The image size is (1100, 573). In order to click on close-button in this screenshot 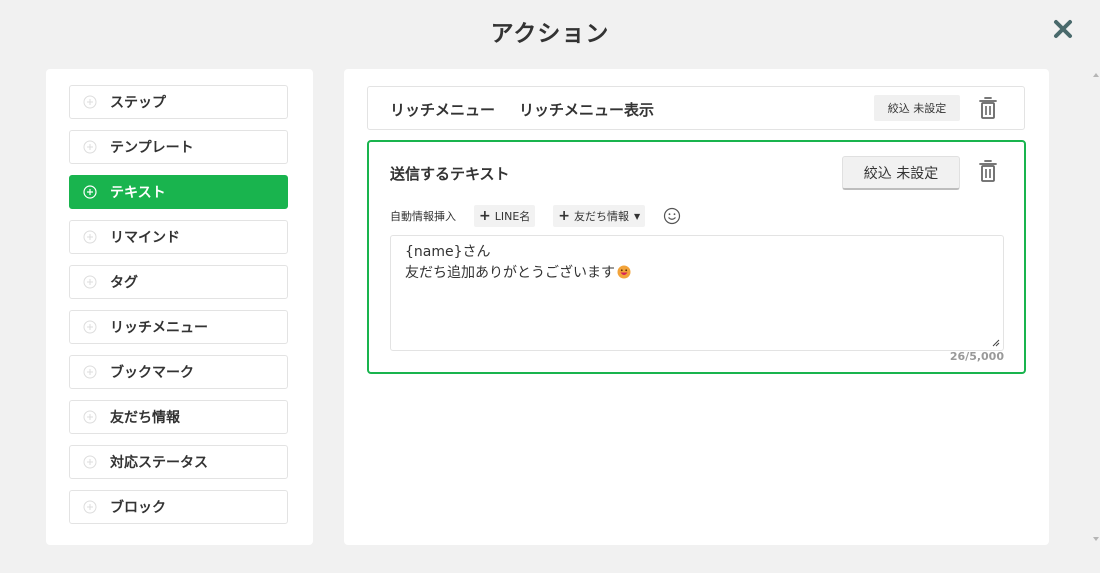, I will do `click(1063, 29)`.